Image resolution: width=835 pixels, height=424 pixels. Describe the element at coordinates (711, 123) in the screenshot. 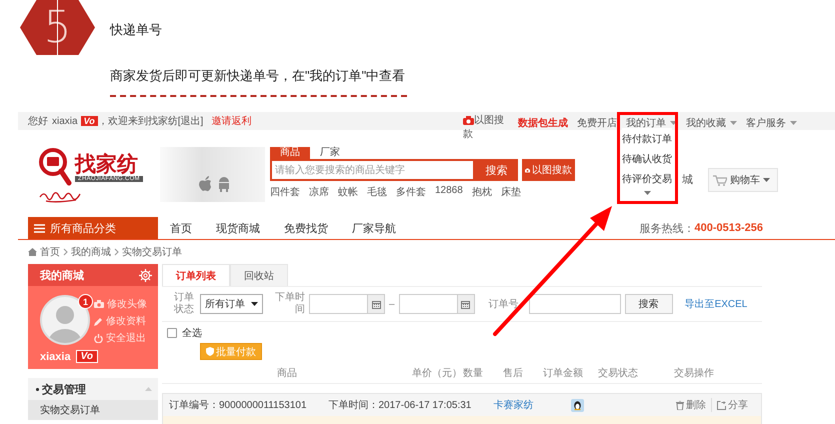

I see `top-menu-link: 我的收藏` at that location.